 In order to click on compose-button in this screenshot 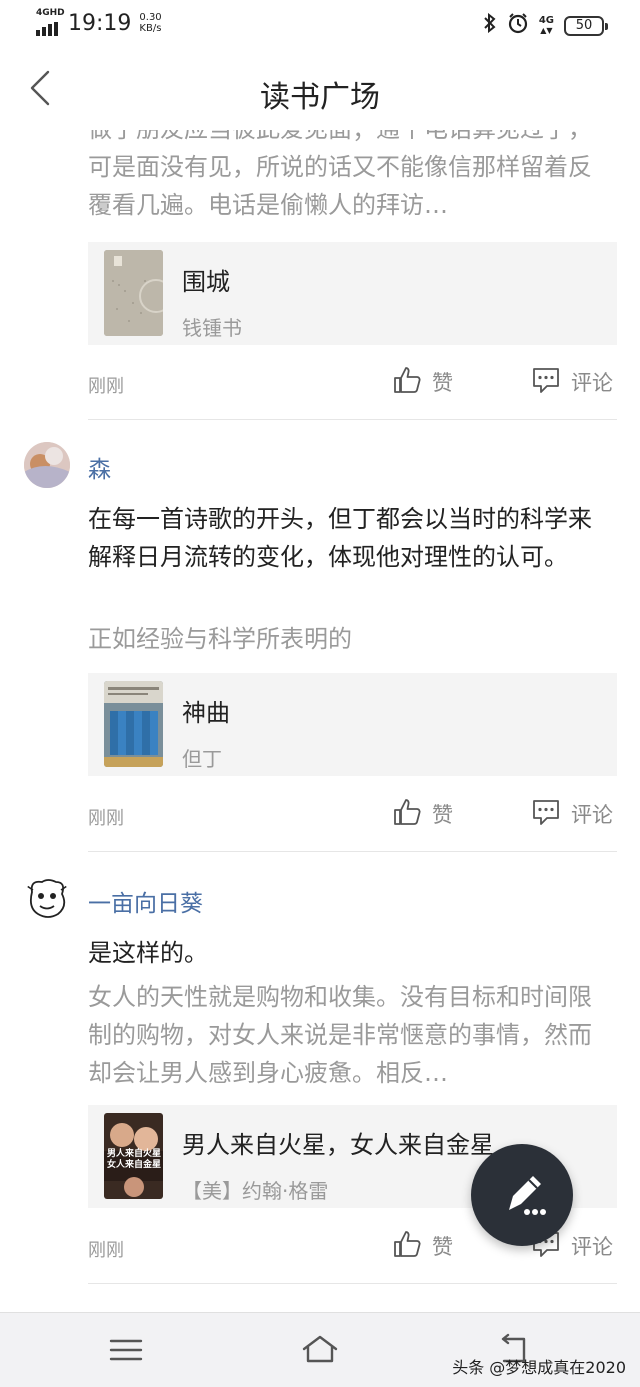, I will do `click(522, 1195)`.